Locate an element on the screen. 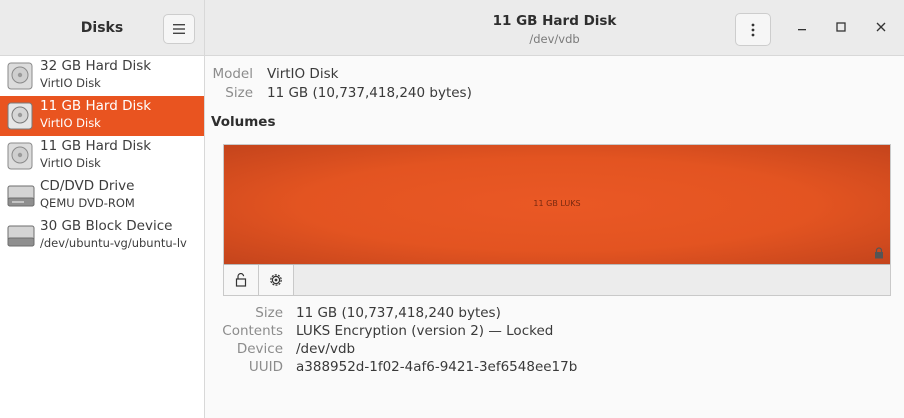  unlock-button is located at coordinates (241, 280).